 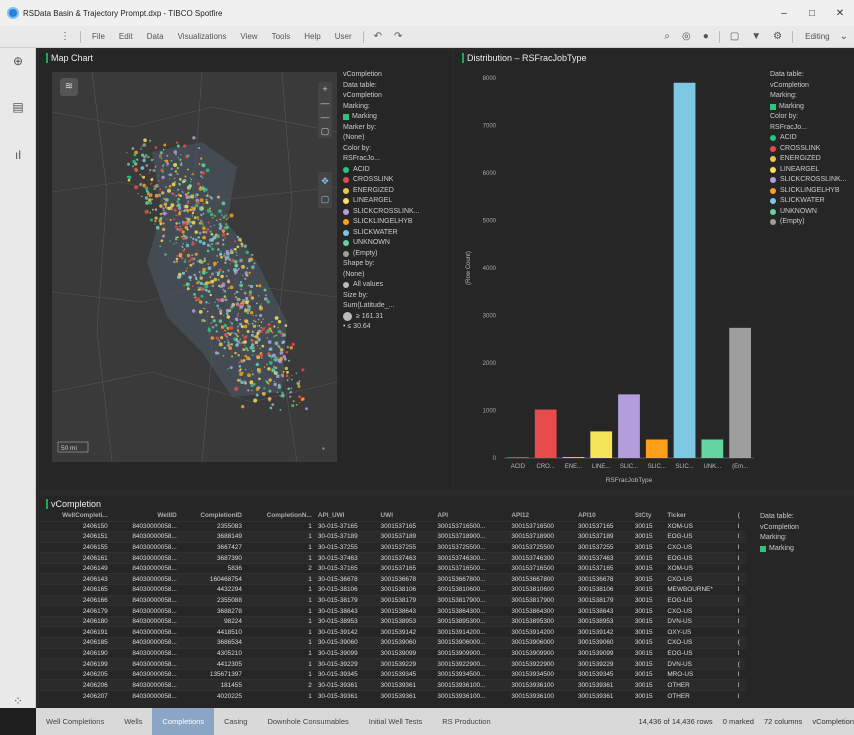 What do you see at coordinates (18, 62) in the screenshot?
I see `add-icon: ⊕` at bounding box center [18, 62].